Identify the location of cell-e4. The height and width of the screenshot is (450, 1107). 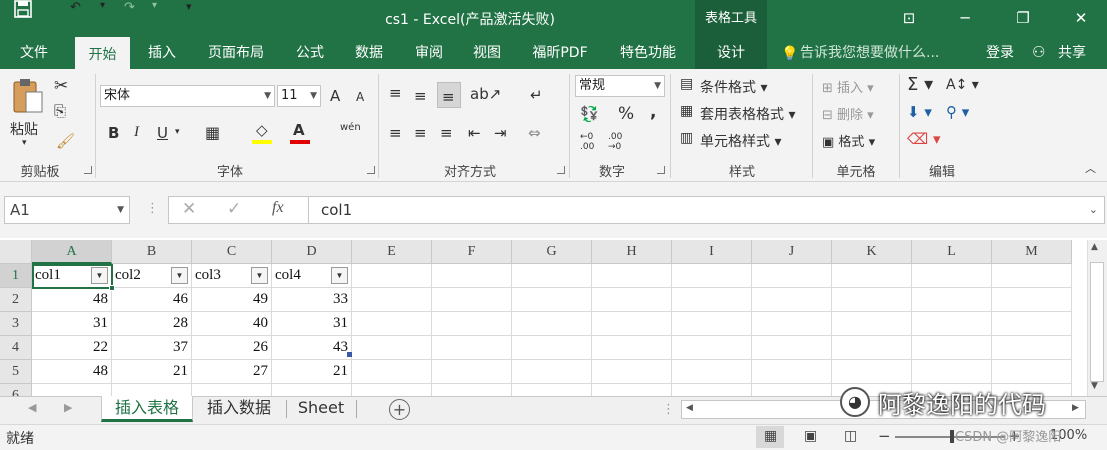
(392, 348).